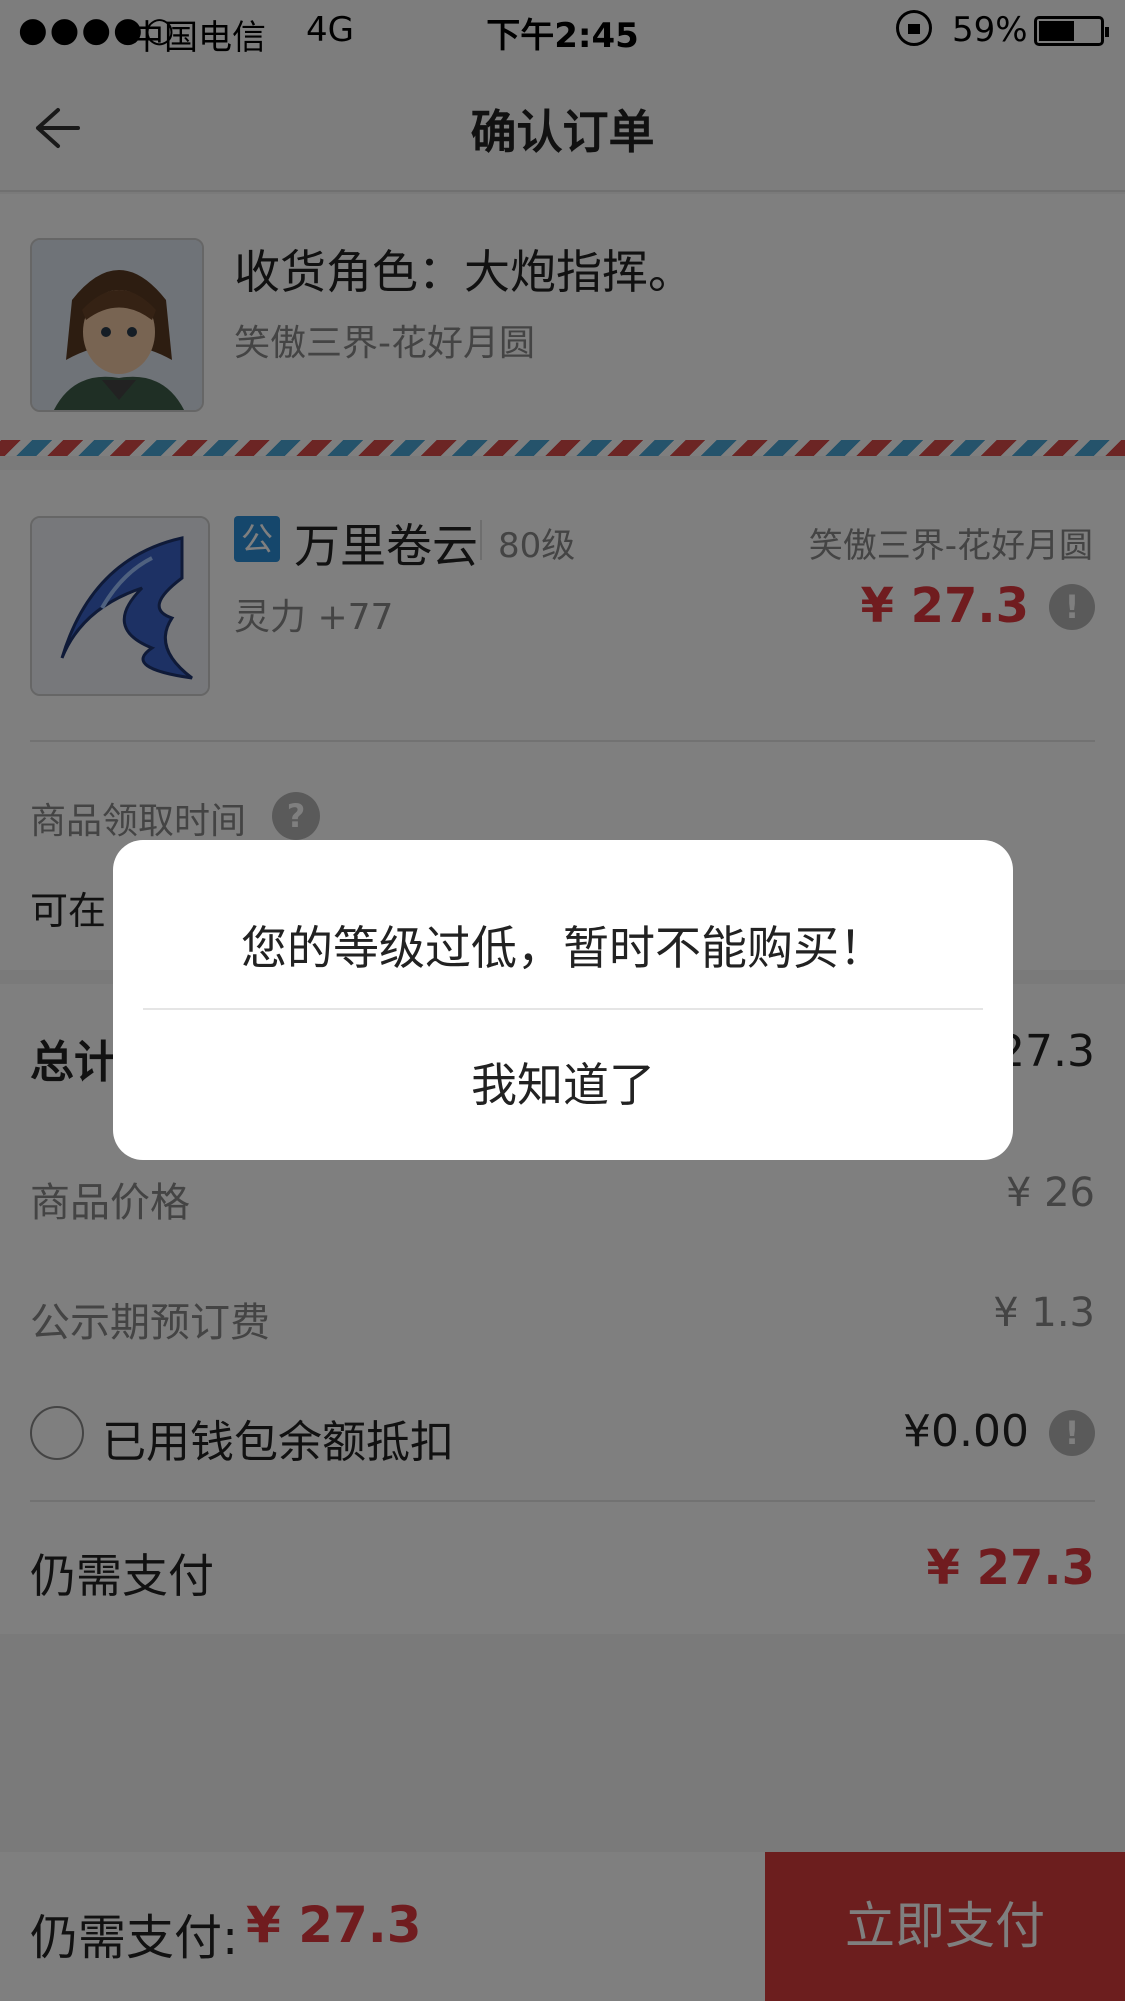  What do you see at coordinates (563, 948) in the screenshot?
I see `dialog-message: 您的等级过低，暂时不能购买！` at bounding box center [563, 948].